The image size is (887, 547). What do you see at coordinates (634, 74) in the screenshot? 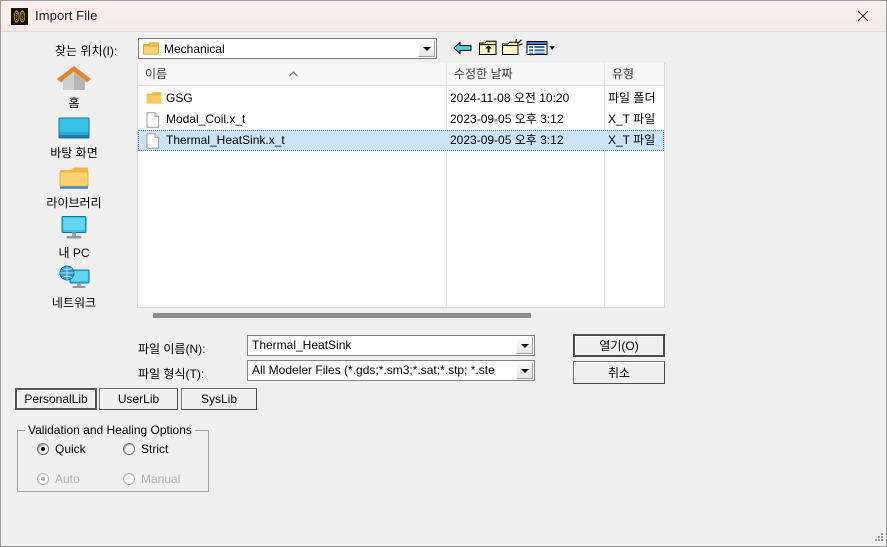
I see `column-header-type: 유형` at bounding box center [634, 74].